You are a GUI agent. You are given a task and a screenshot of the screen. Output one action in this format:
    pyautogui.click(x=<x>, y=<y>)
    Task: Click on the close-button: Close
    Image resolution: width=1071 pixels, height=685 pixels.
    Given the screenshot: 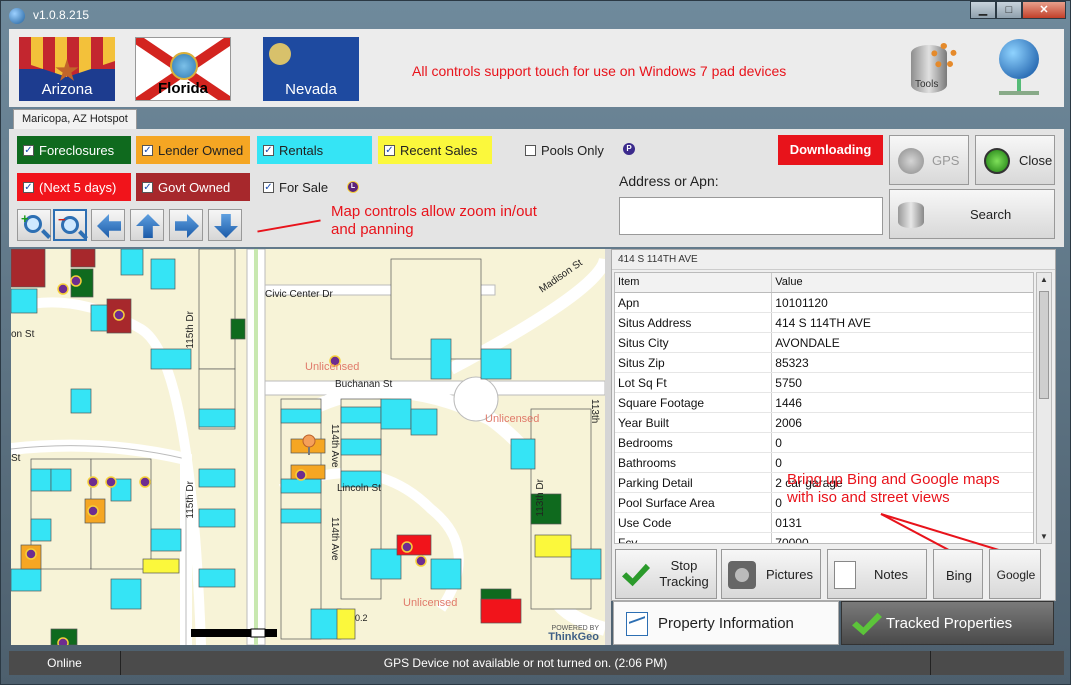 What is the action you would take?
    pyautogui.click(x=1015, y=160)
    